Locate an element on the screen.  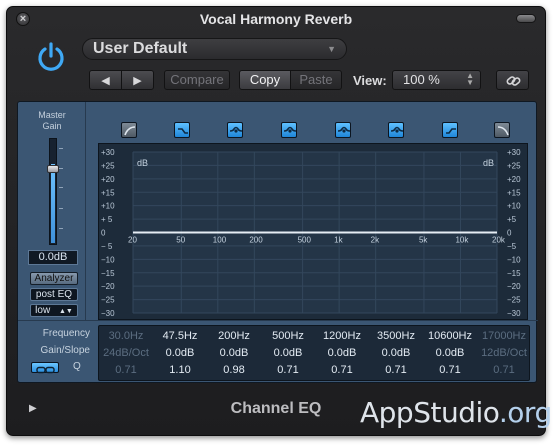
db-tick-left: −15 is located at coordinates (108, 273).